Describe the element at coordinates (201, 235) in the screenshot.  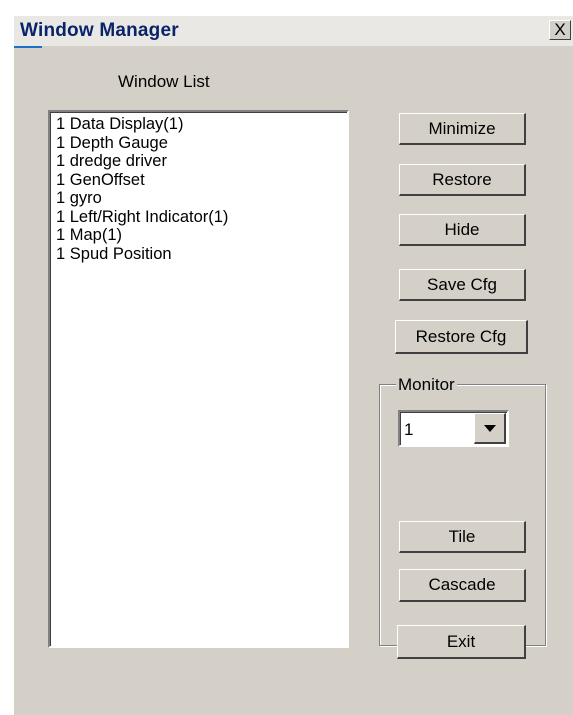
I see `list-item: 1 Map(1)` at that location.